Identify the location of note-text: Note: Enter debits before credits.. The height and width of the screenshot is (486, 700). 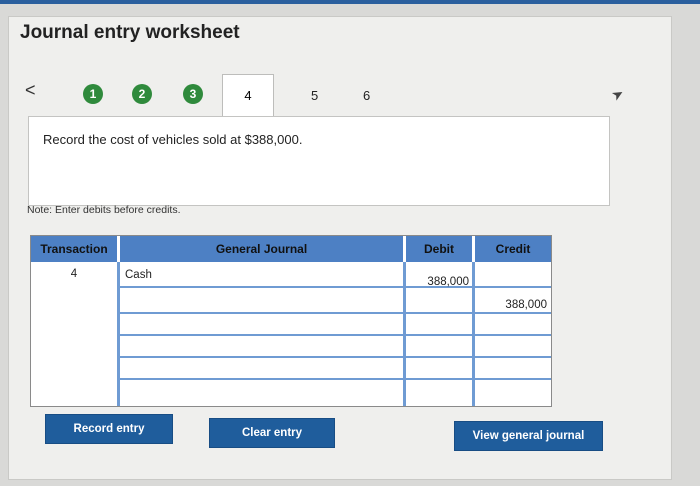
(104, 210).